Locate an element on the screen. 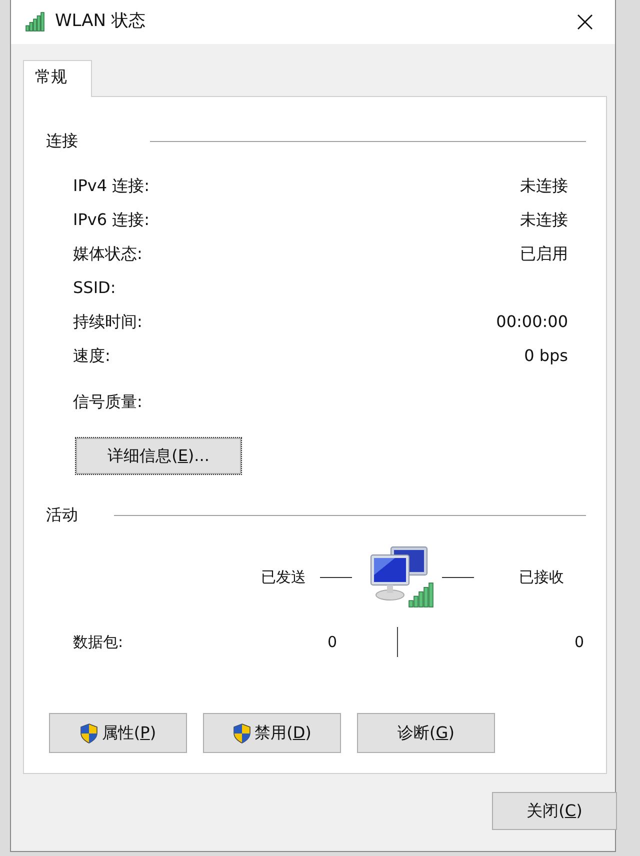 The width and height of the screenshot is (640, 856). field-value: 0 bps is located at coordinates (546, 356).